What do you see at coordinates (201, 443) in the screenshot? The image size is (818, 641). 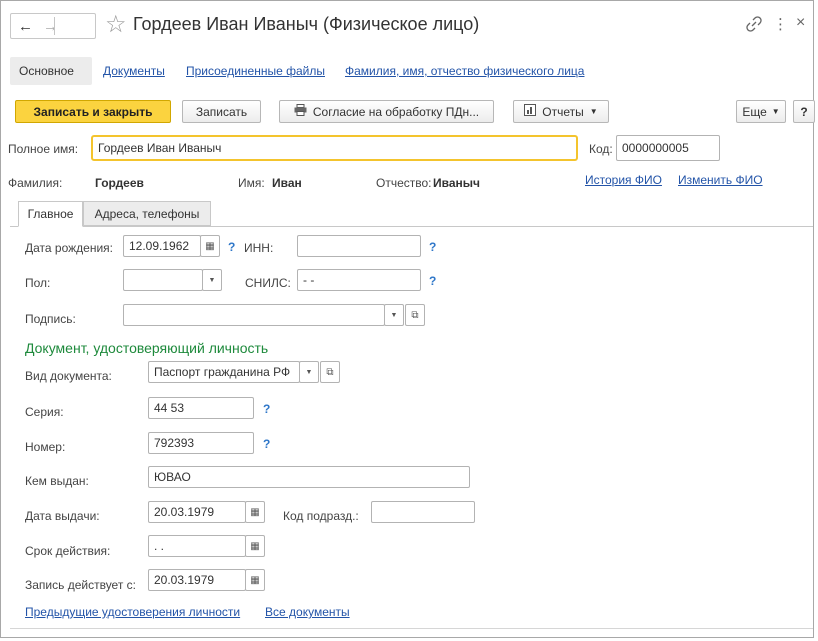 I see `number-input: 792393` at bounding box center [201, 443].